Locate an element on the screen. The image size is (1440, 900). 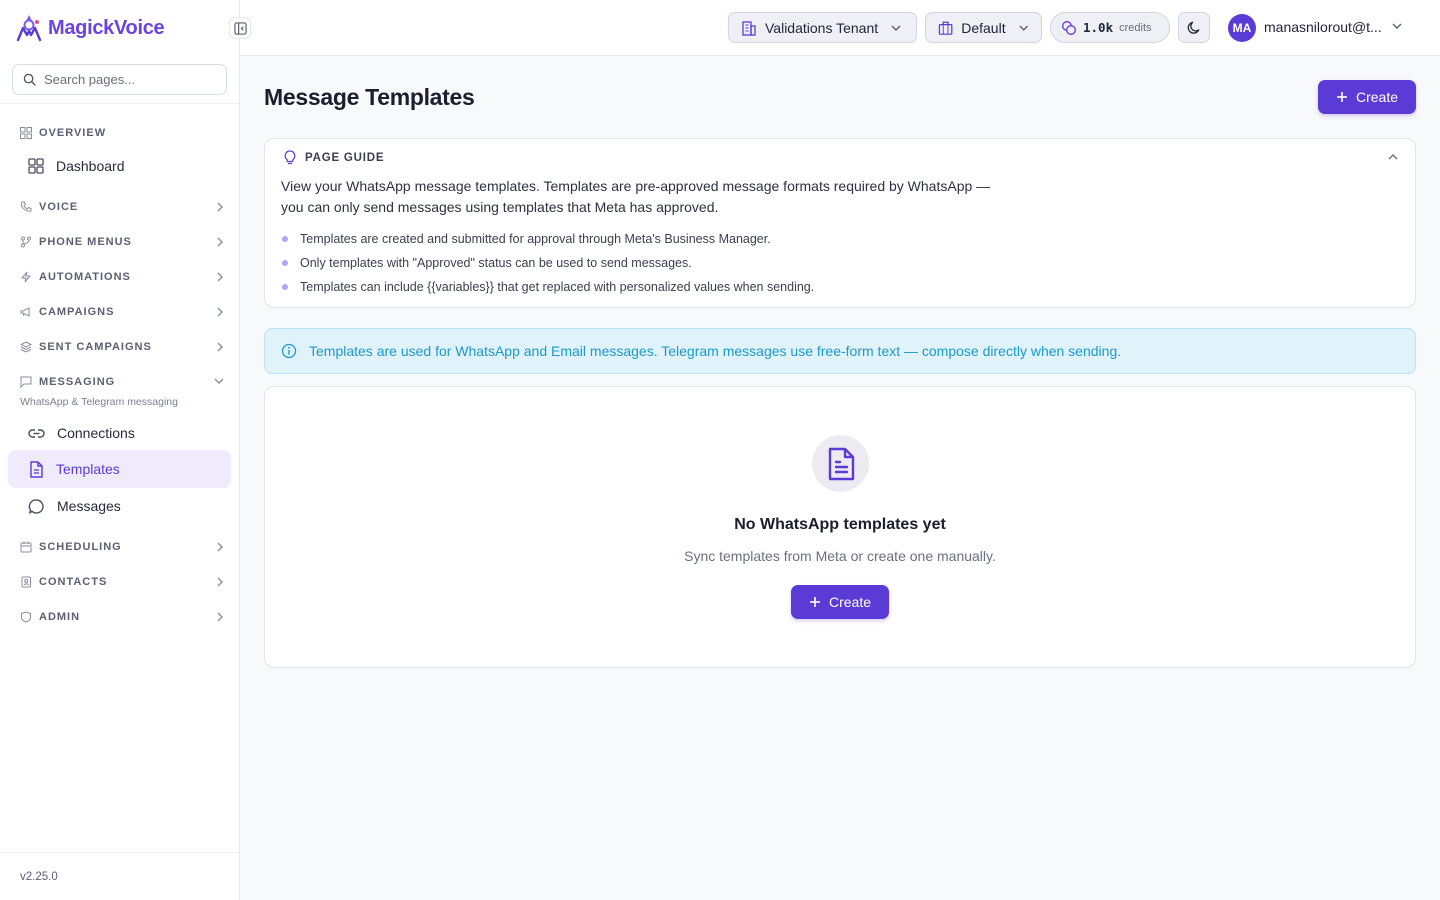
credits-badge: 1.0k credits is located at coordinates (1110, 27).